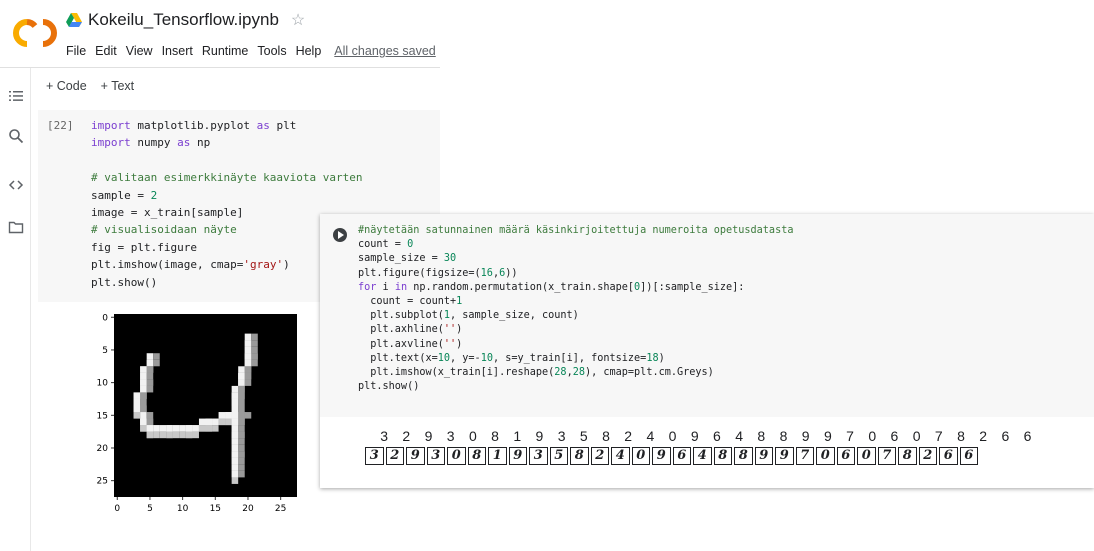  I want to click on x-tick-label: 15, so click(215, 509).